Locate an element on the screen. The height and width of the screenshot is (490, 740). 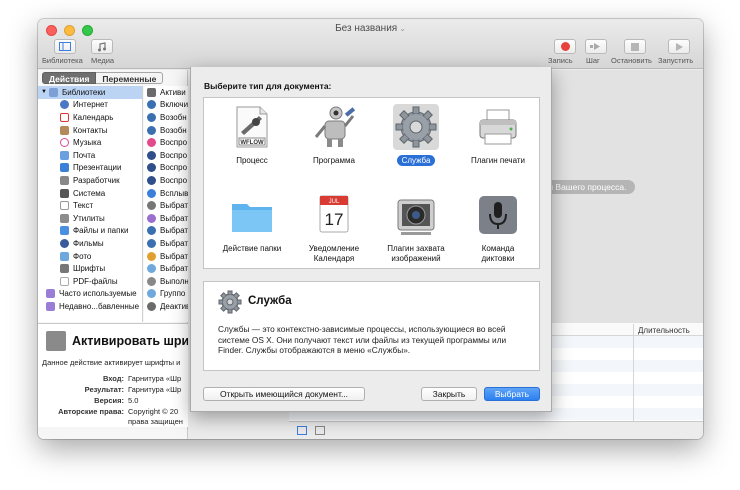
library-item-developer: Разработчик is located at coordinates (90, 180).